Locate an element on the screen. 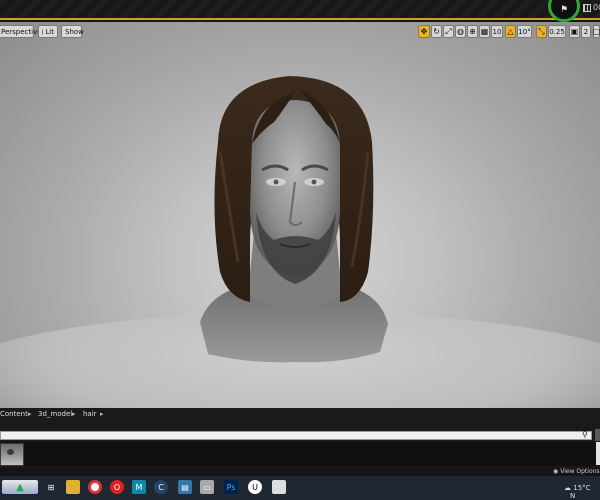 This screenshot has width=600, height=500. file-explorer-icon is located at coordinates (73, 487).